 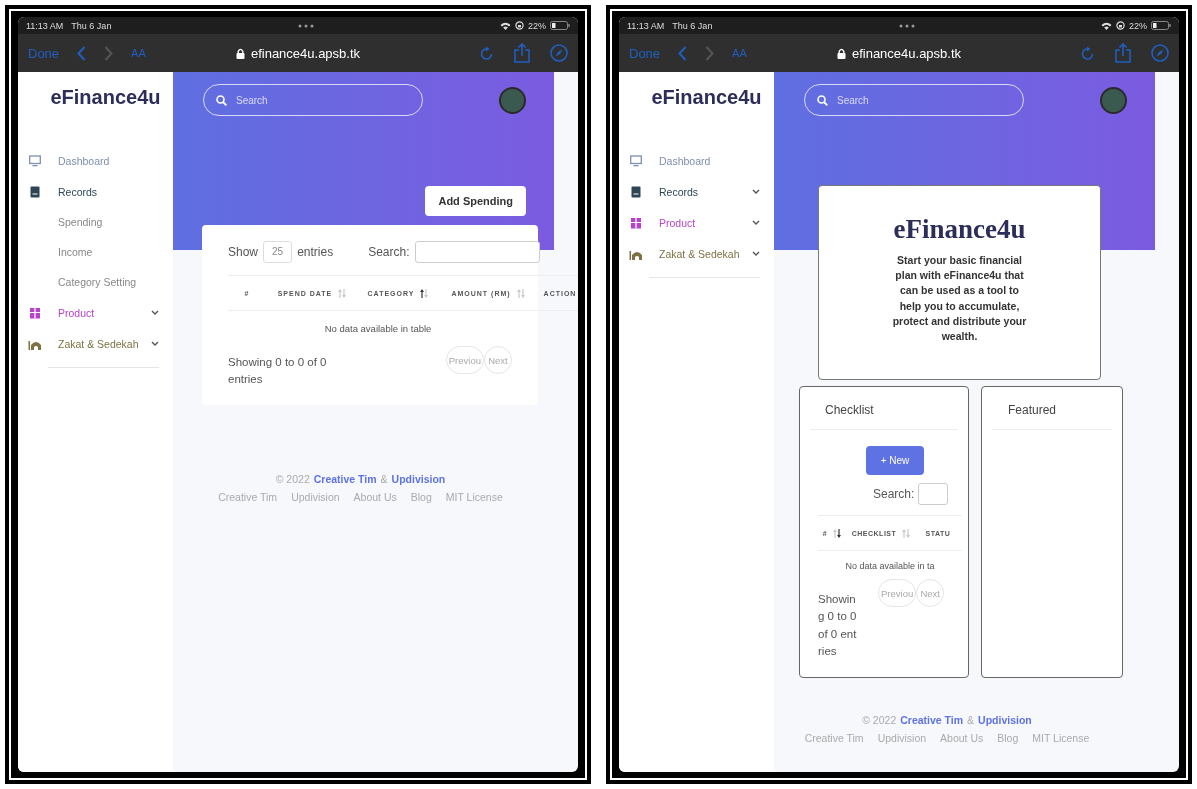 What do you see at coordinates (884, 408) in the screenshot?
I see `card-title: Checklist` at bounding box center [884, 408].